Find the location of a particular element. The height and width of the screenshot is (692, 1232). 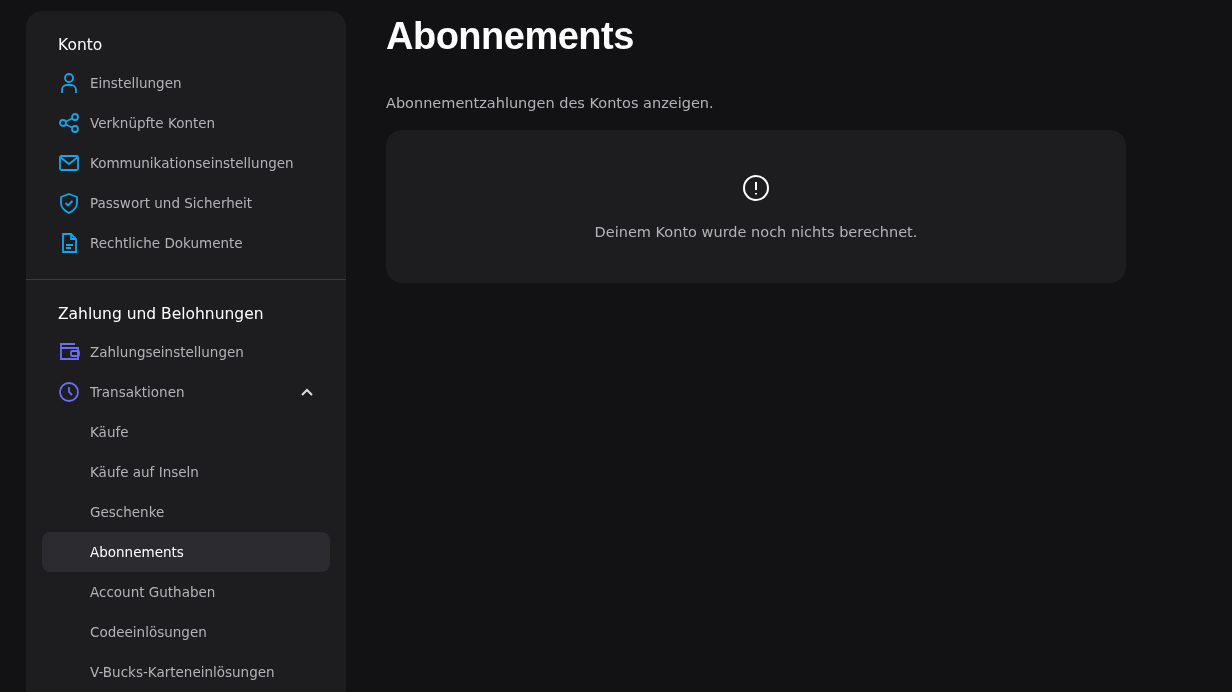

empty-message: Deinem Konto wurde noch nichts berechnet. is located at coordinates (756, 231).